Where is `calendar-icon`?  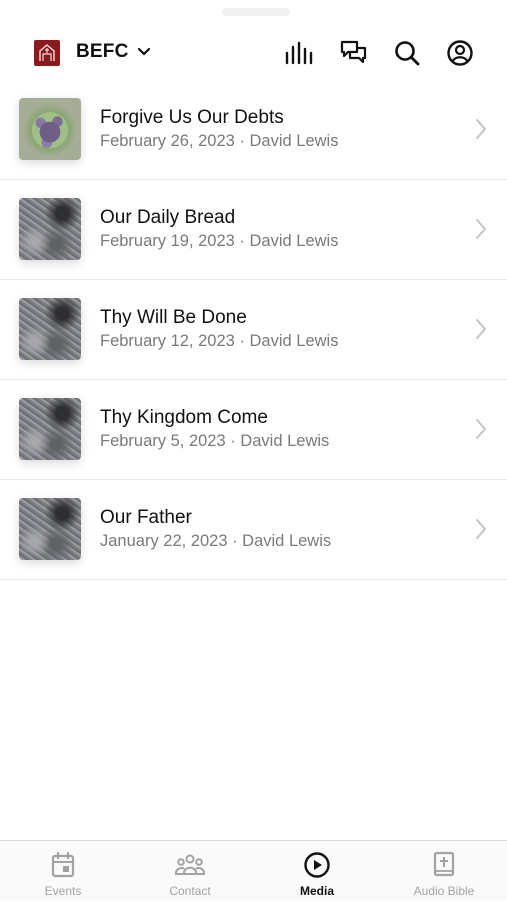
calendar-icon is located at coordinates (63, 864).